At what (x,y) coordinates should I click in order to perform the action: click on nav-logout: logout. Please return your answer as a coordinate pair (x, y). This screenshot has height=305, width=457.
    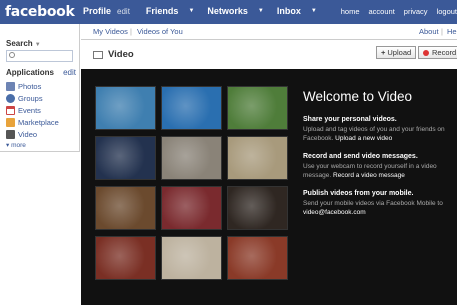
    Looking at the image, I should click on (447, 11).